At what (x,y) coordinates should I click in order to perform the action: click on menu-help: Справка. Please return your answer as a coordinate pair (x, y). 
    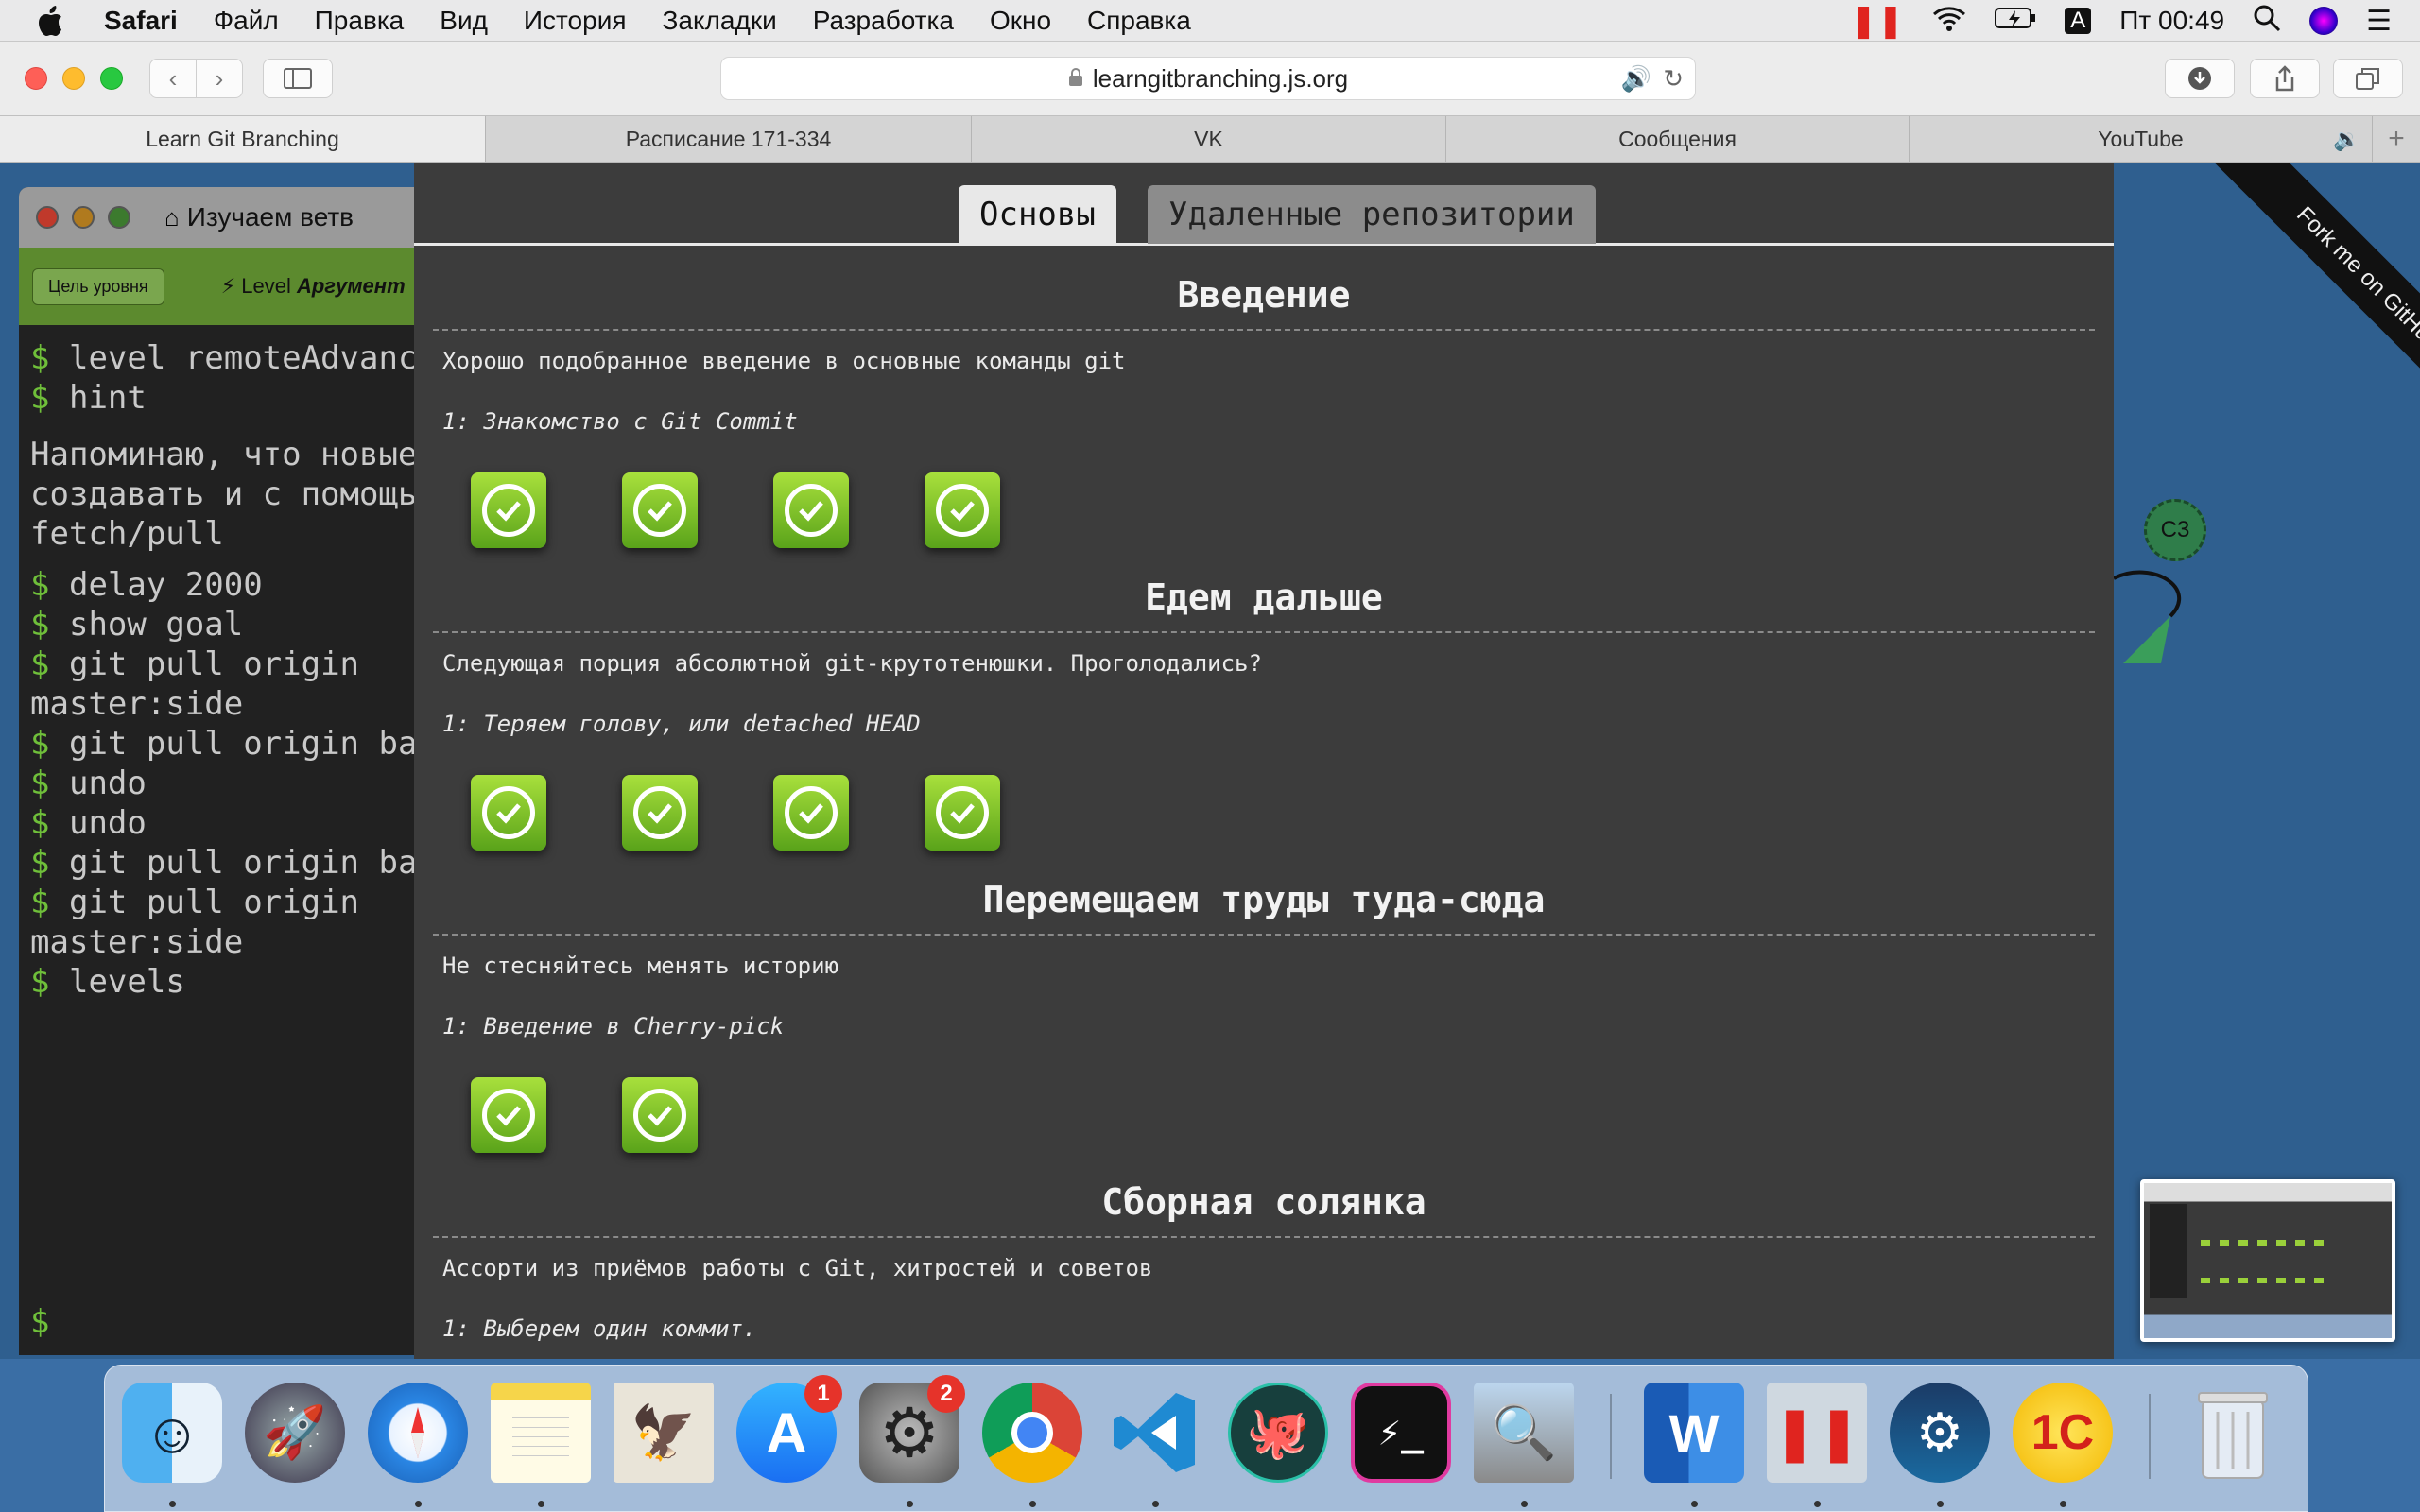
    Looking at the image, I should click on (1139, 21).